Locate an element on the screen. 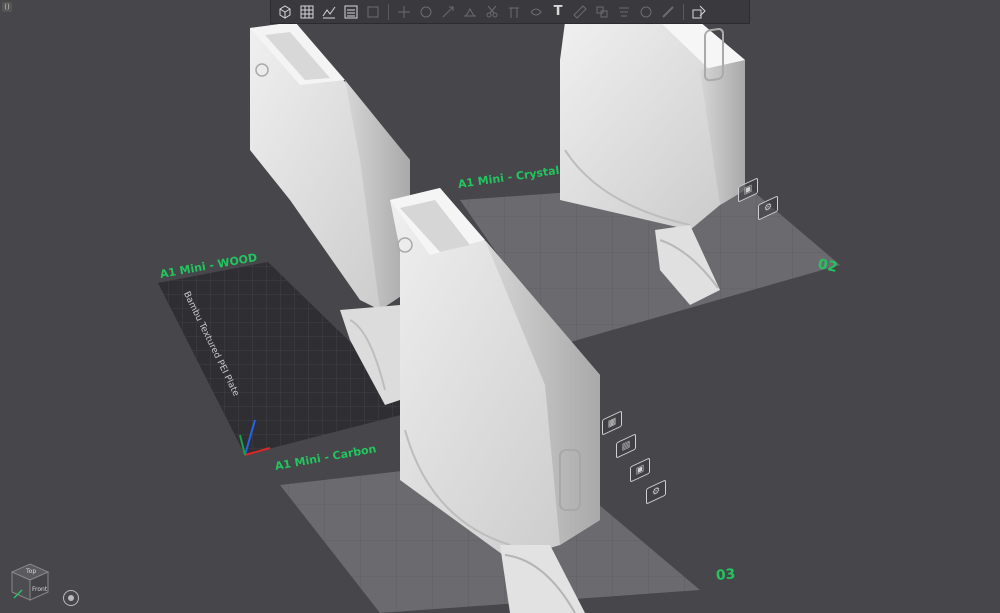  navcube-top-label: Top is located at coordinates (31, 571).